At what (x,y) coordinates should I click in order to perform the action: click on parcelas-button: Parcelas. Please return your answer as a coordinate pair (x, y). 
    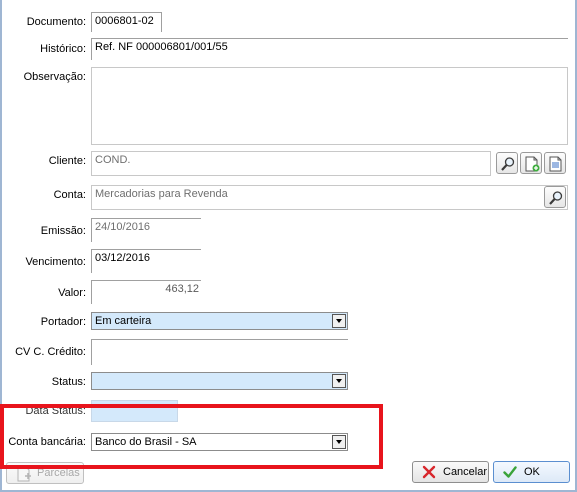
    Looking at the image, I should click on (45, 473).